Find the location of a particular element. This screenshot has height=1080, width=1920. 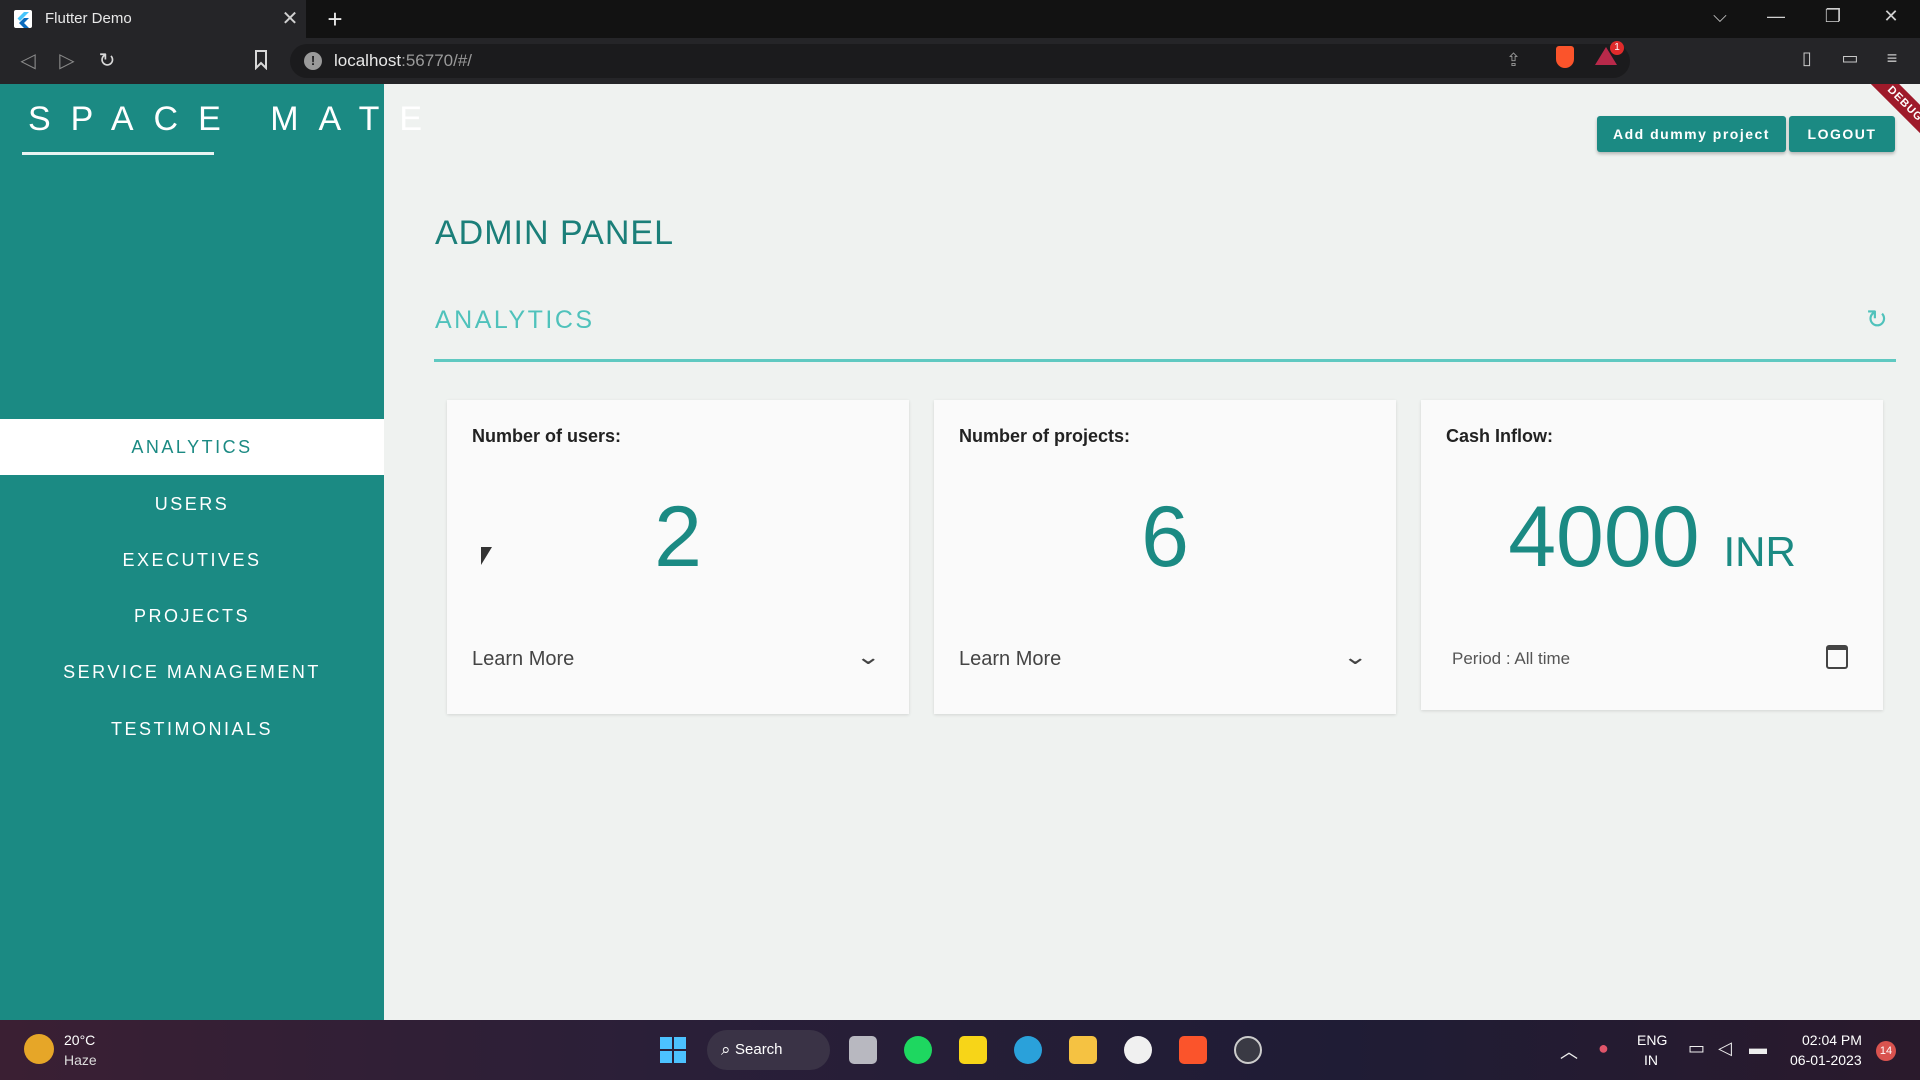

clock-date: 06-01-2023 is located at coordinates (1826, 1060).